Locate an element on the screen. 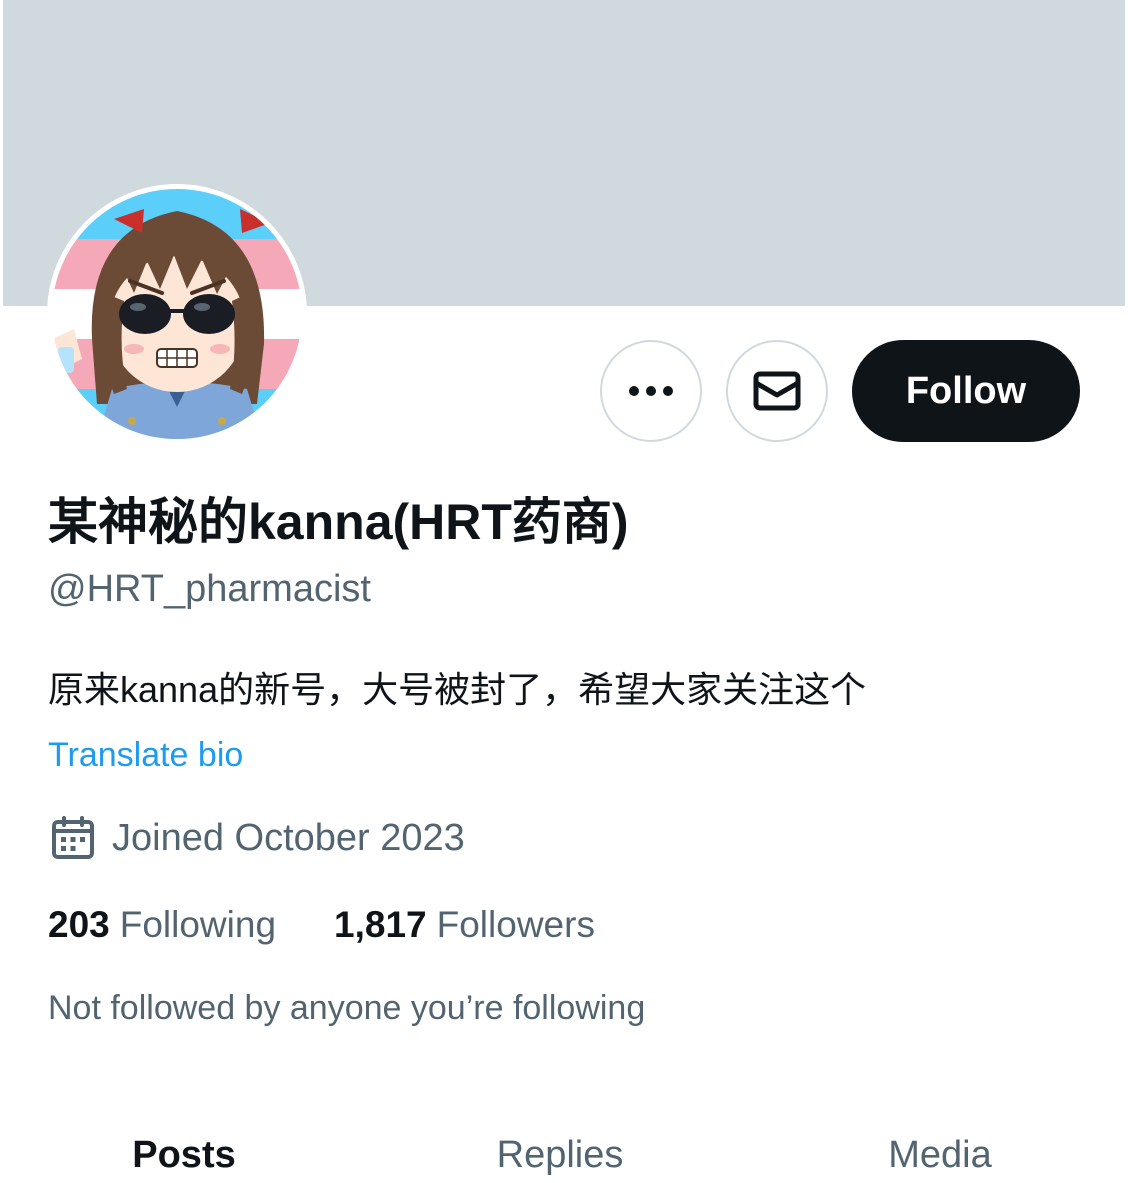  following-label: Following is located at coordinates (198, 924).